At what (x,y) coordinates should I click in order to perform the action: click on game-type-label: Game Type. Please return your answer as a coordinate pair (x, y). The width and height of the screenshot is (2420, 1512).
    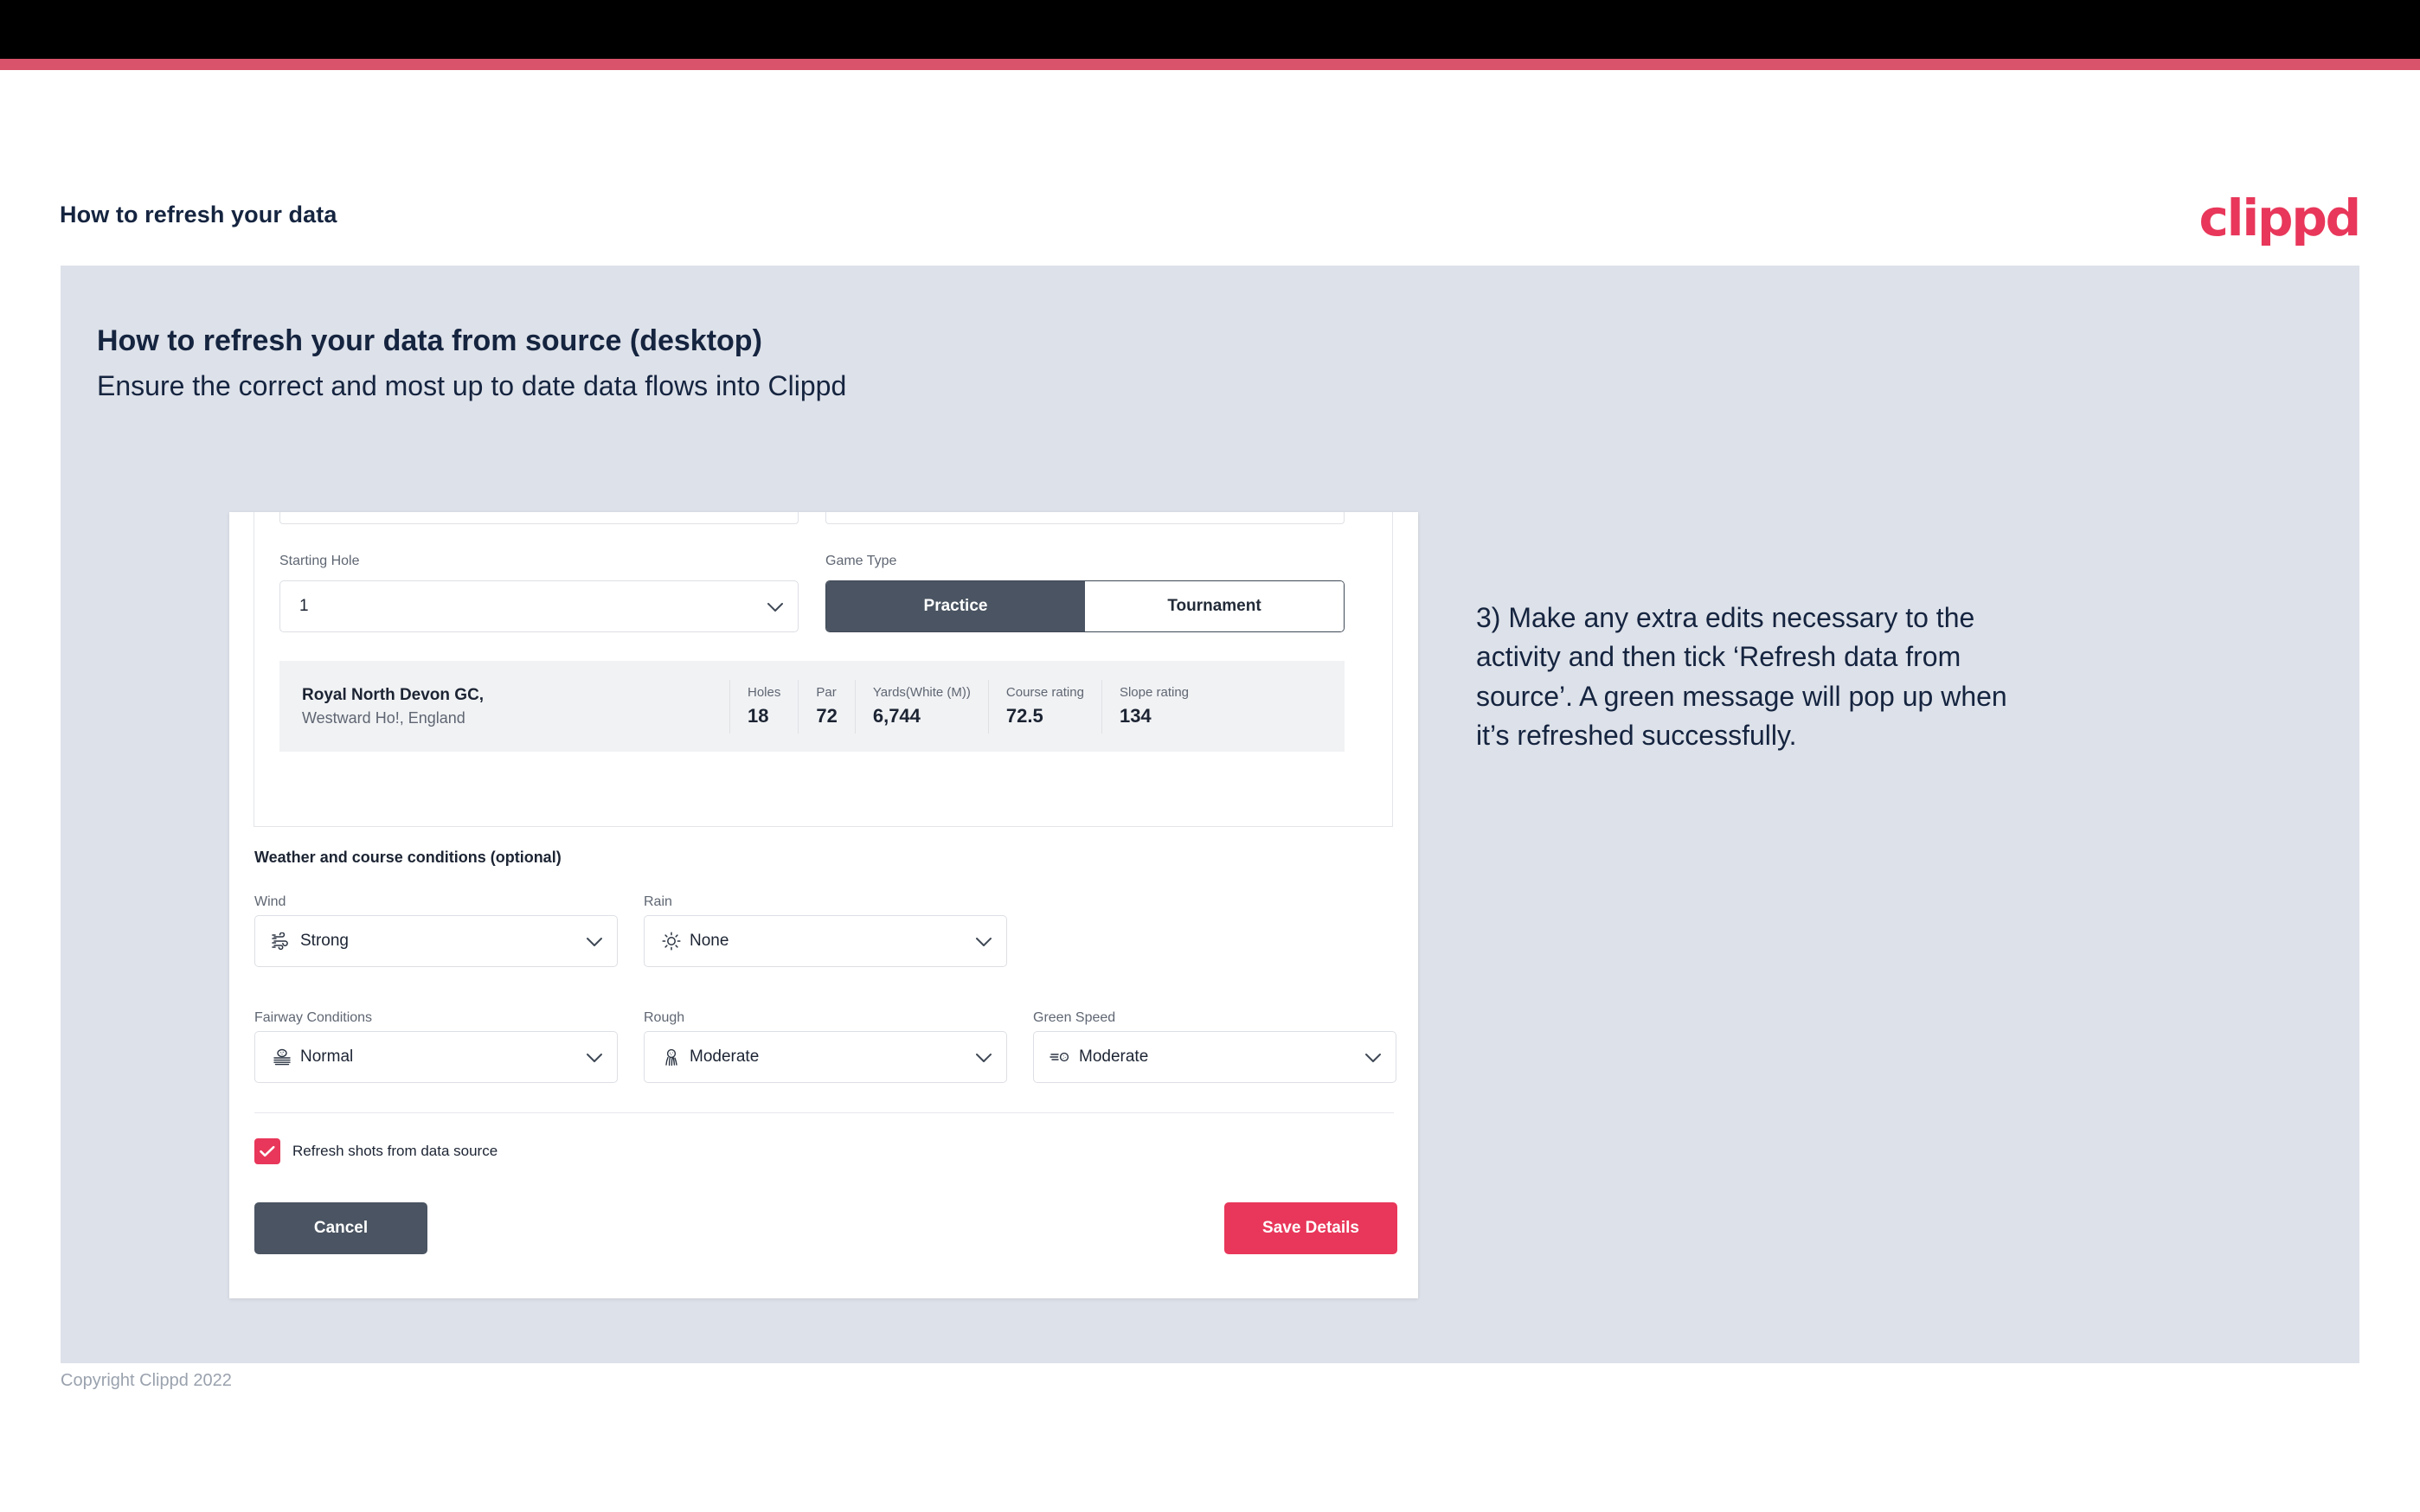
    Looking at the image, I should click on (861, 561).